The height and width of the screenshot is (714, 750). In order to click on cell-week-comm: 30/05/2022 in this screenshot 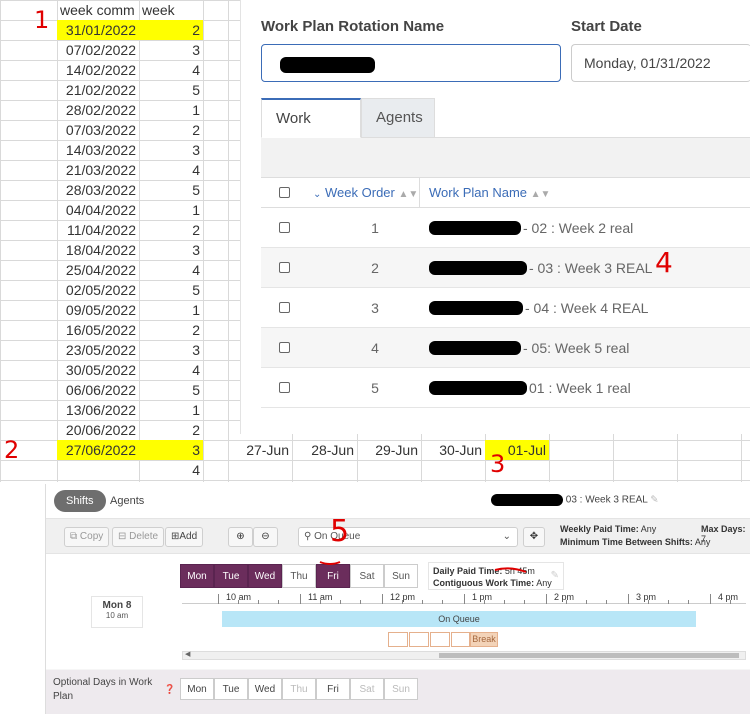, I will do `click(98, 370)`.